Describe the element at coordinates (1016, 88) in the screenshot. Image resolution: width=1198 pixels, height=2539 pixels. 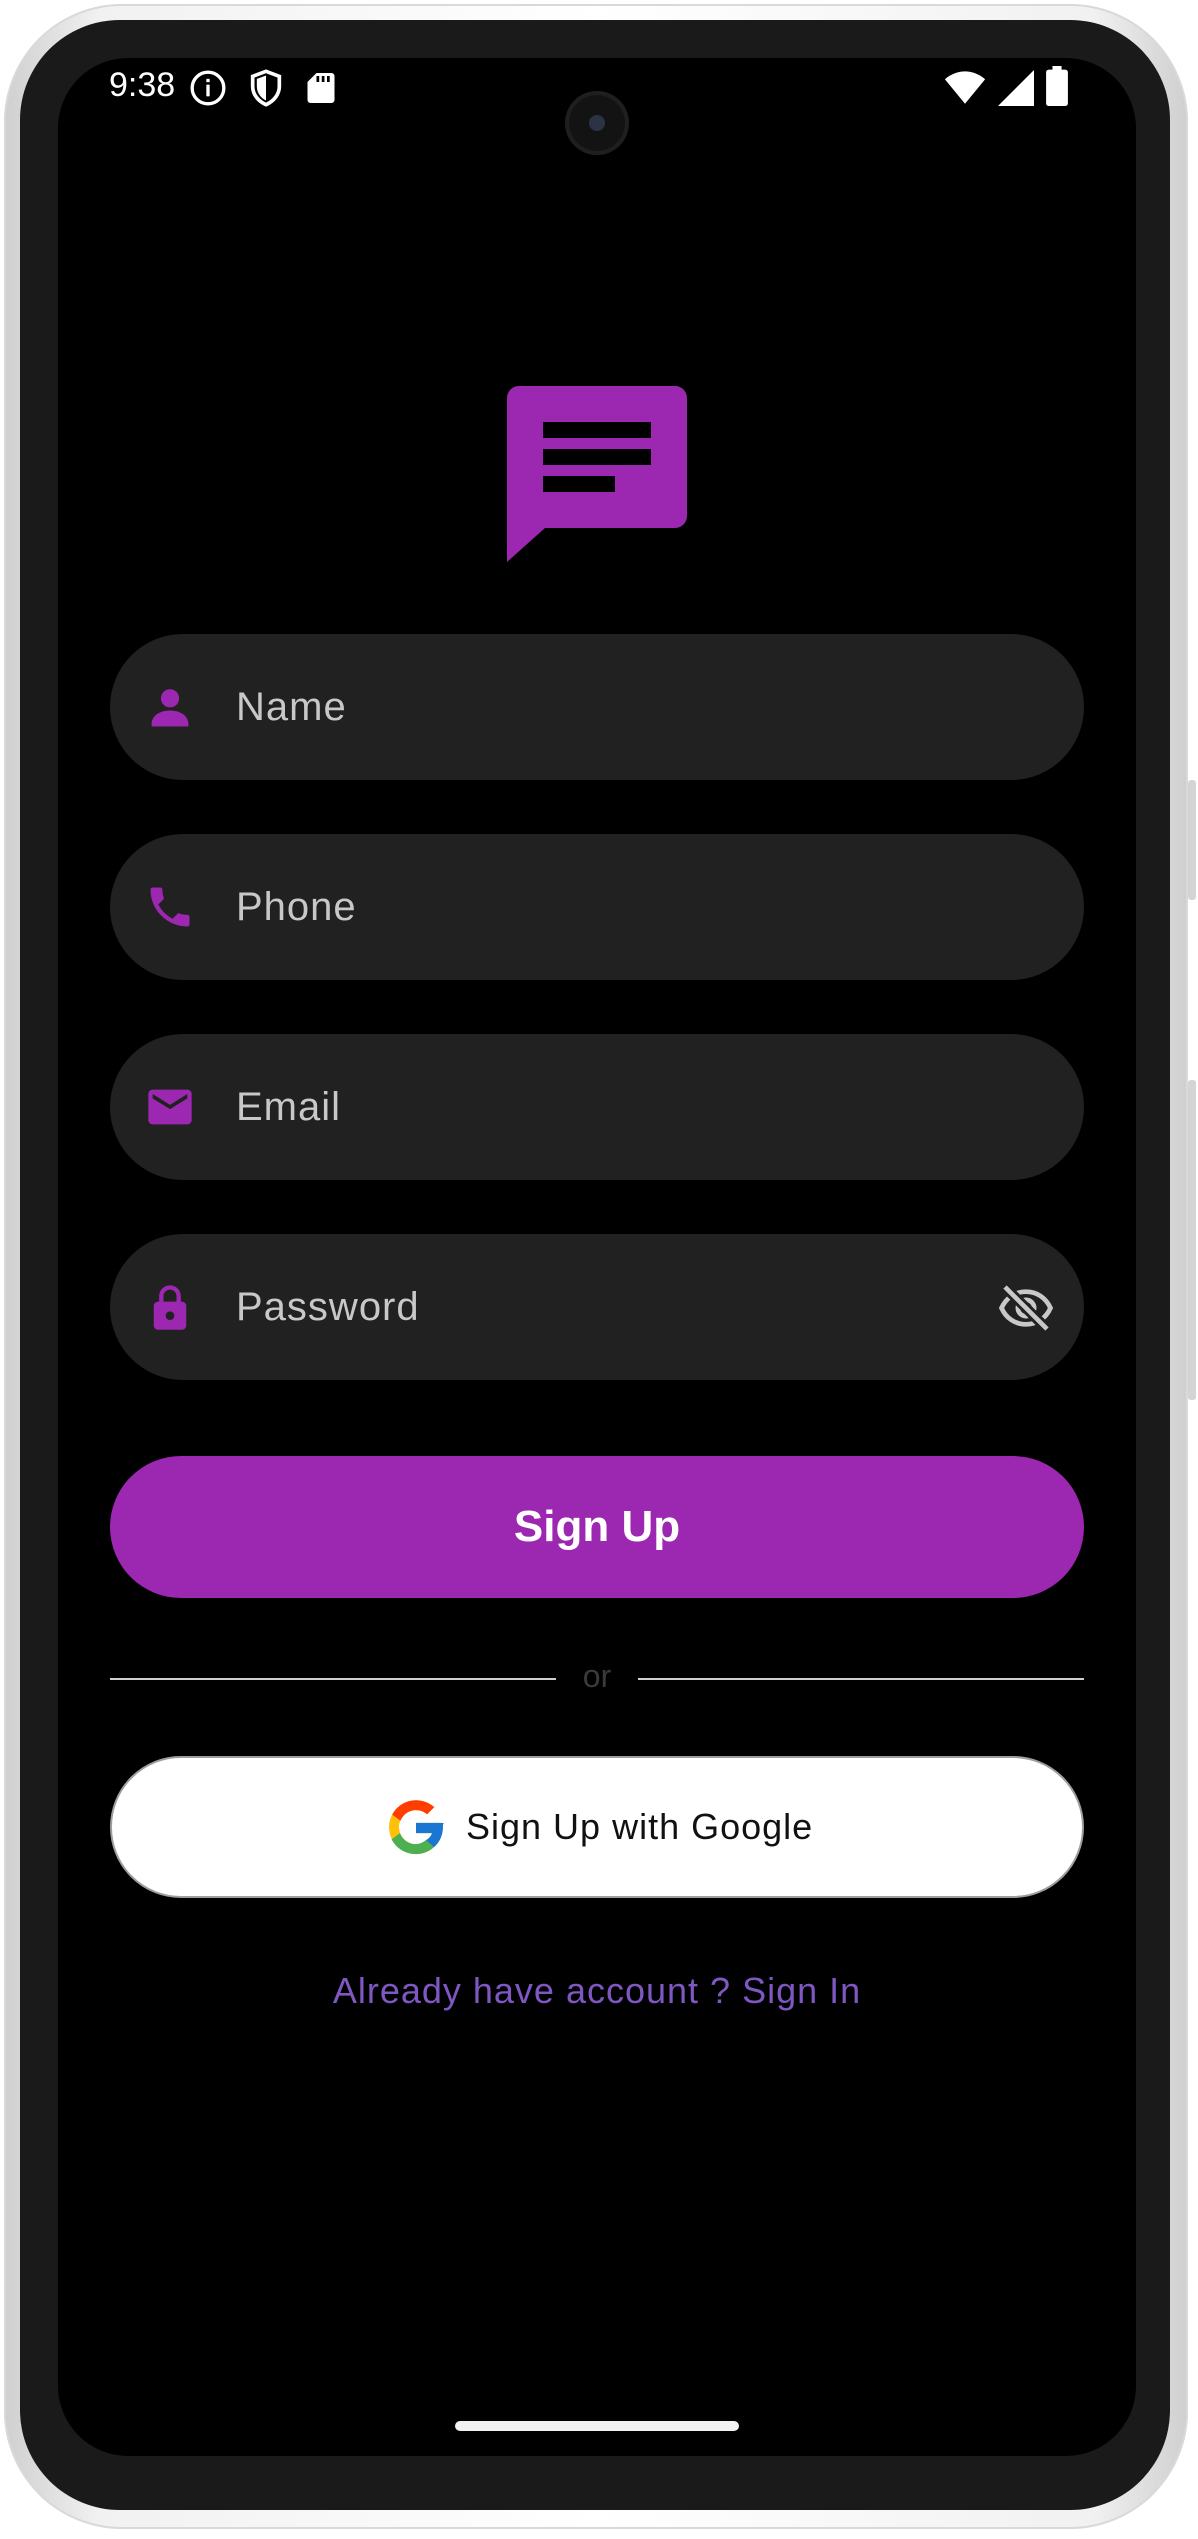
I see `signal-icon` at that location.